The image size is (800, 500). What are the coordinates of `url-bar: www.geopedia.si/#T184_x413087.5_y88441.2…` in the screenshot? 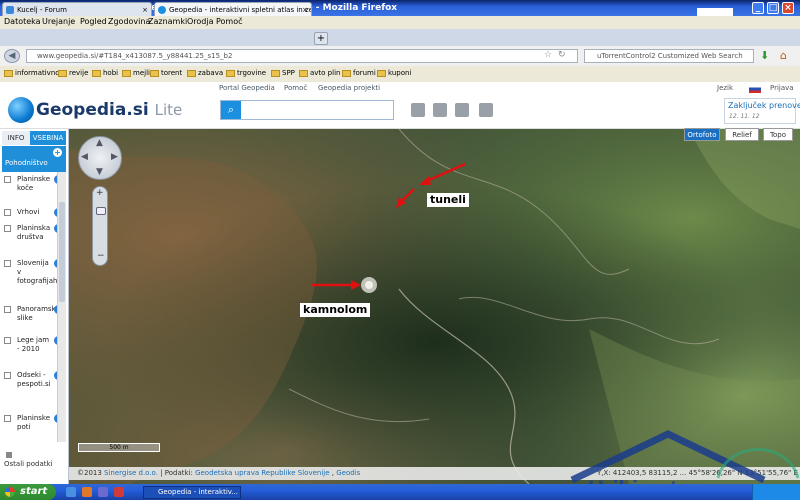 It's located at (302, 56).